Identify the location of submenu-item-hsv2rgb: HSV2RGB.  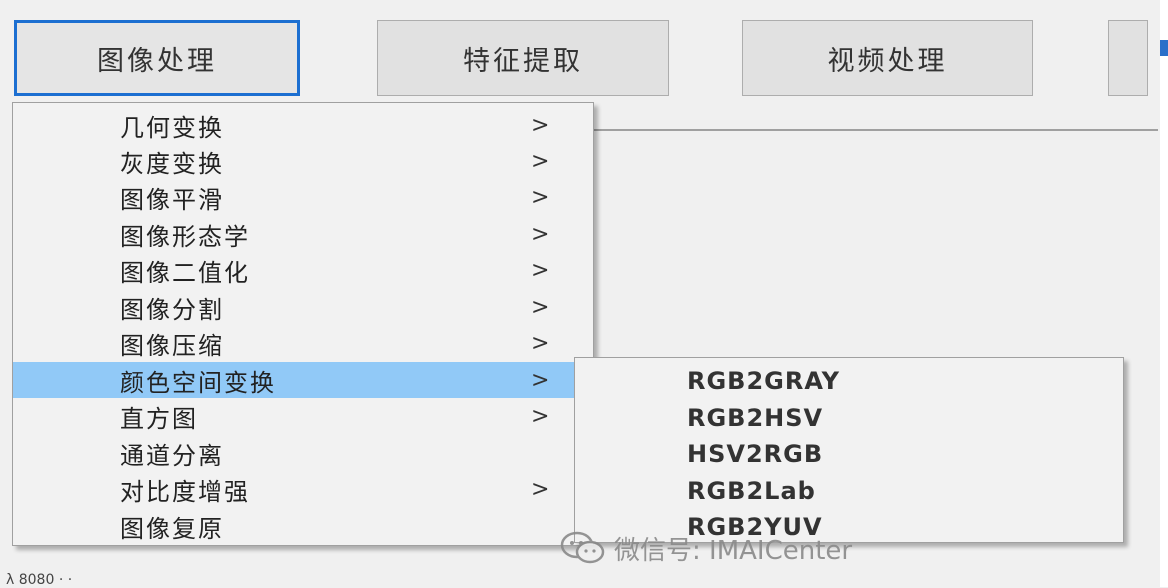
(849, 453).